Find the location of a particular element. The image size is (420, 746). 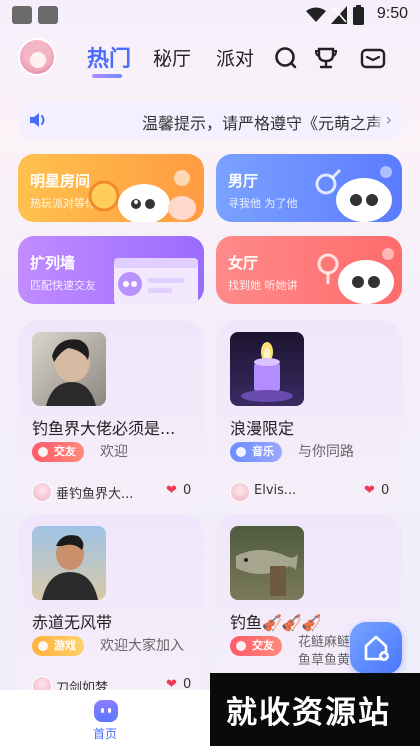

notice-text: 温馨提示，请严格遵守《元萌之声 is located at coordinates (262, 123).